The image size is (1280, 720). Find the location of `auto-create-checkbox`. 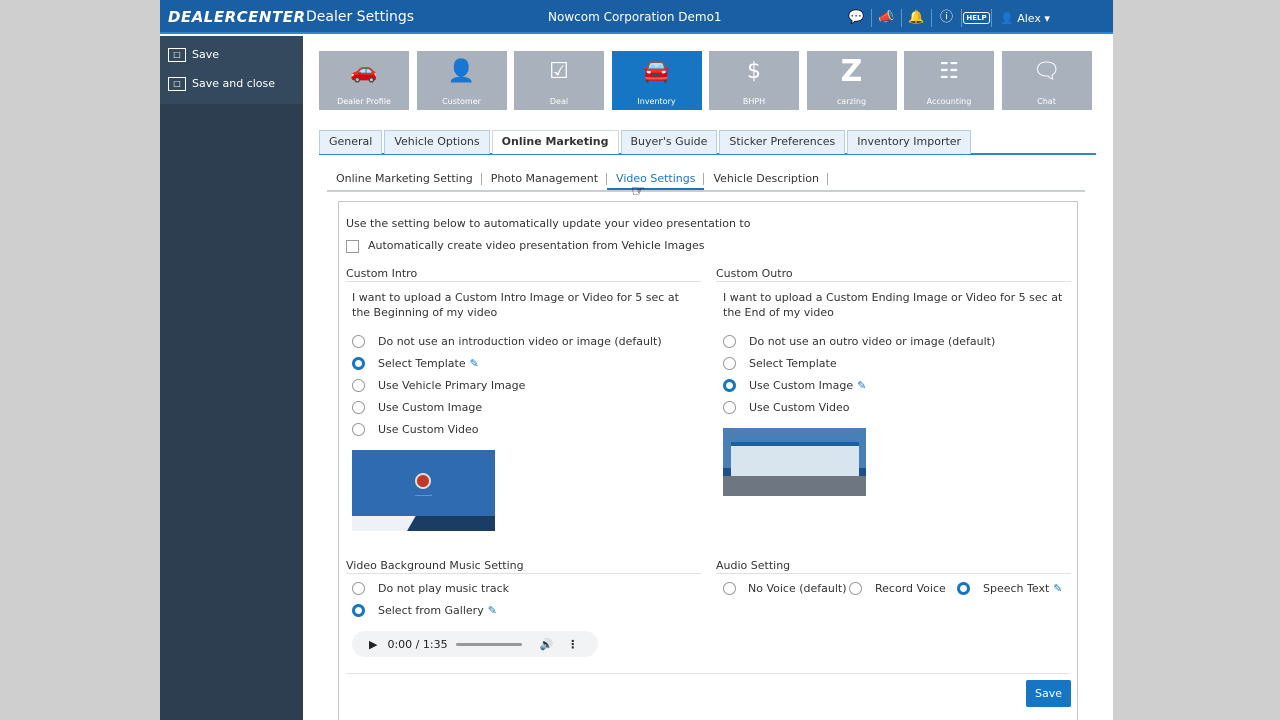

auto-create-checkbox is located at coordinates (352, 246).